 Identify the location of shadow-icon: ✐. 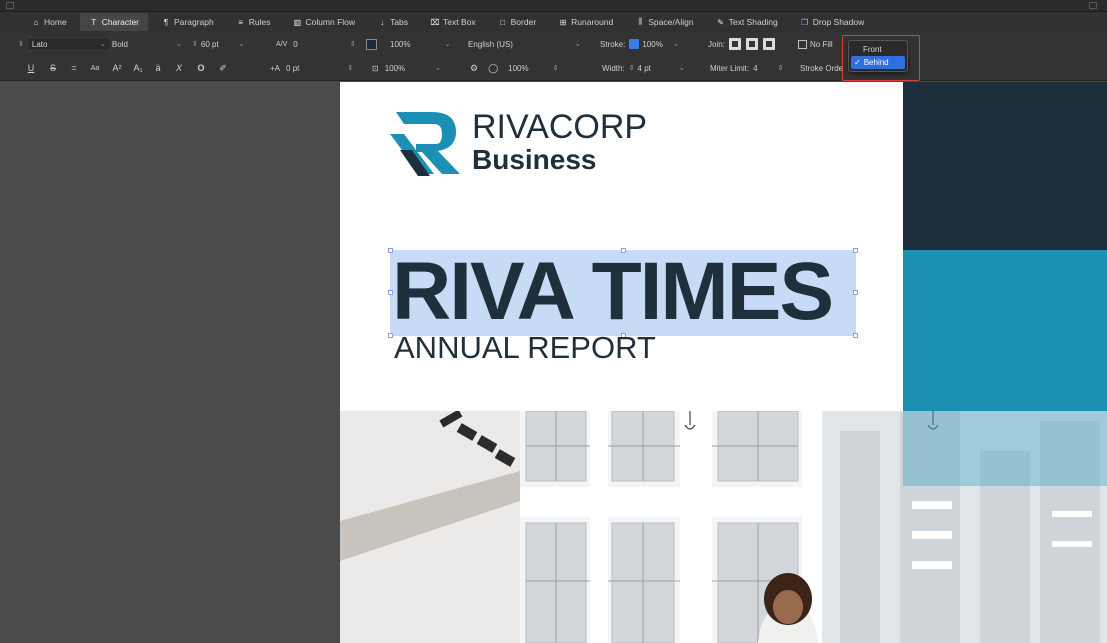
(223, 68).